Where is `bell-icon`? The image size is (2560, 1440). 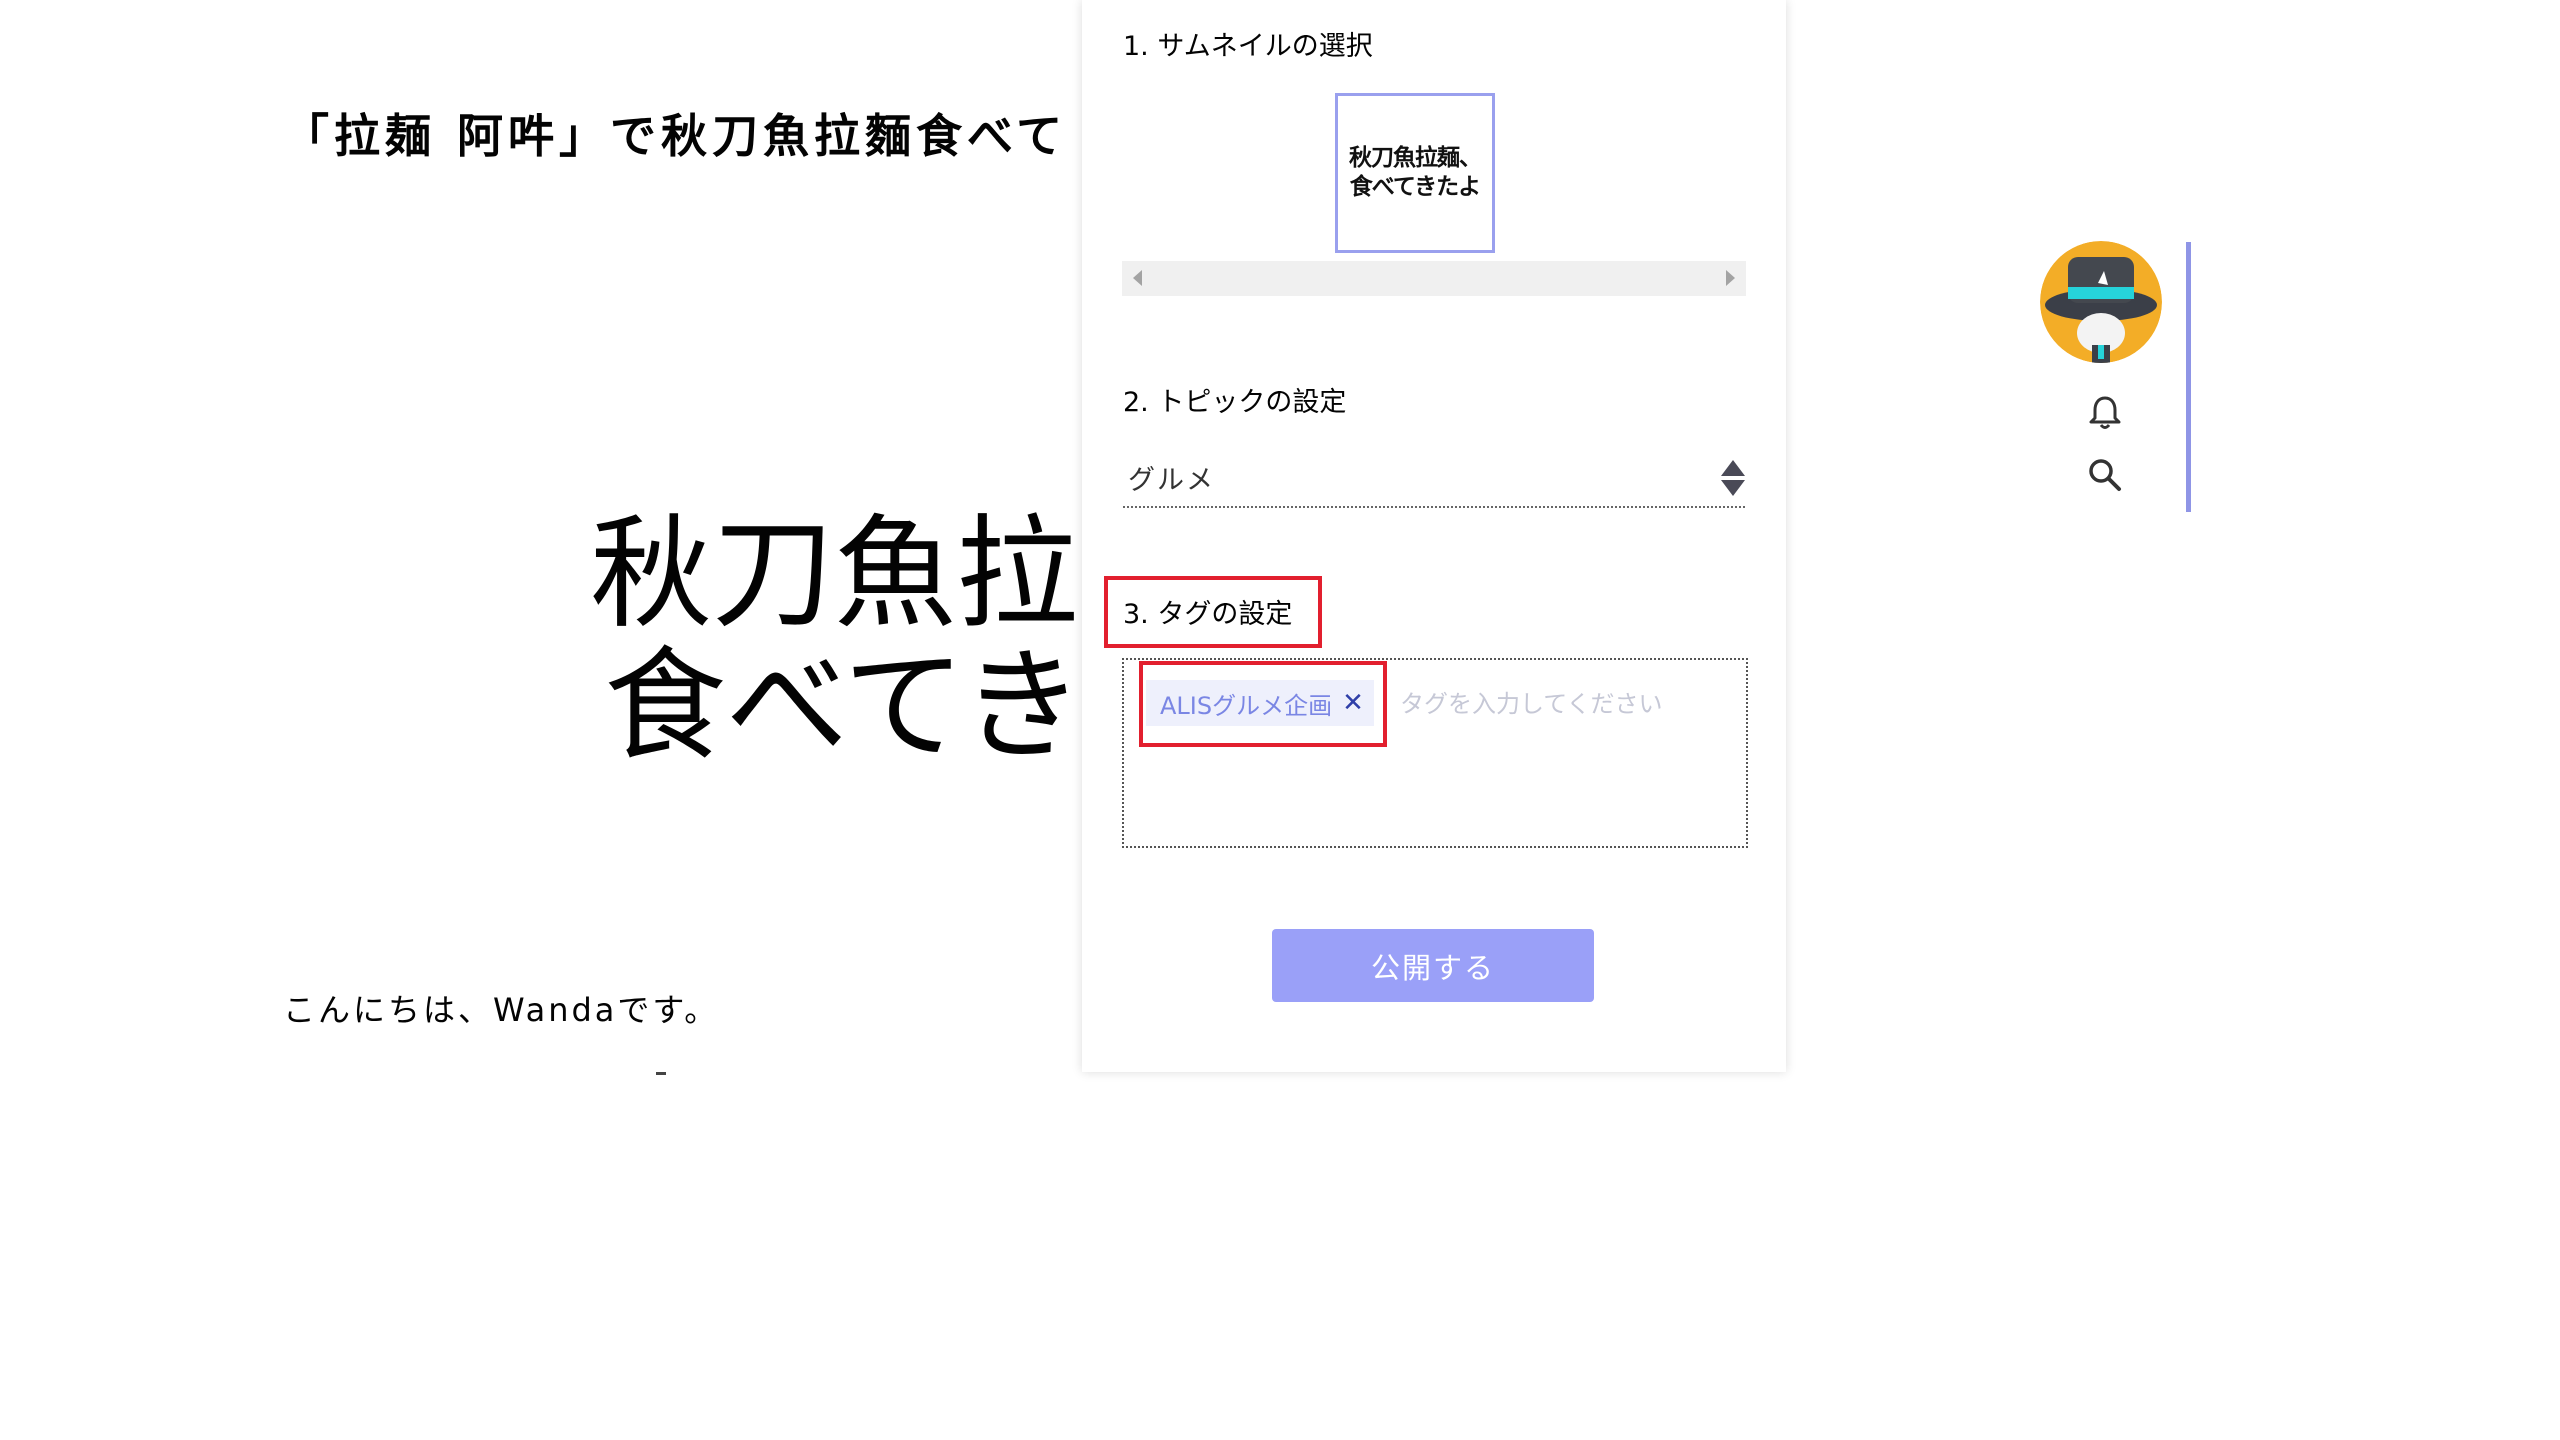 bell-icon is located at coordinates (2105, 412).